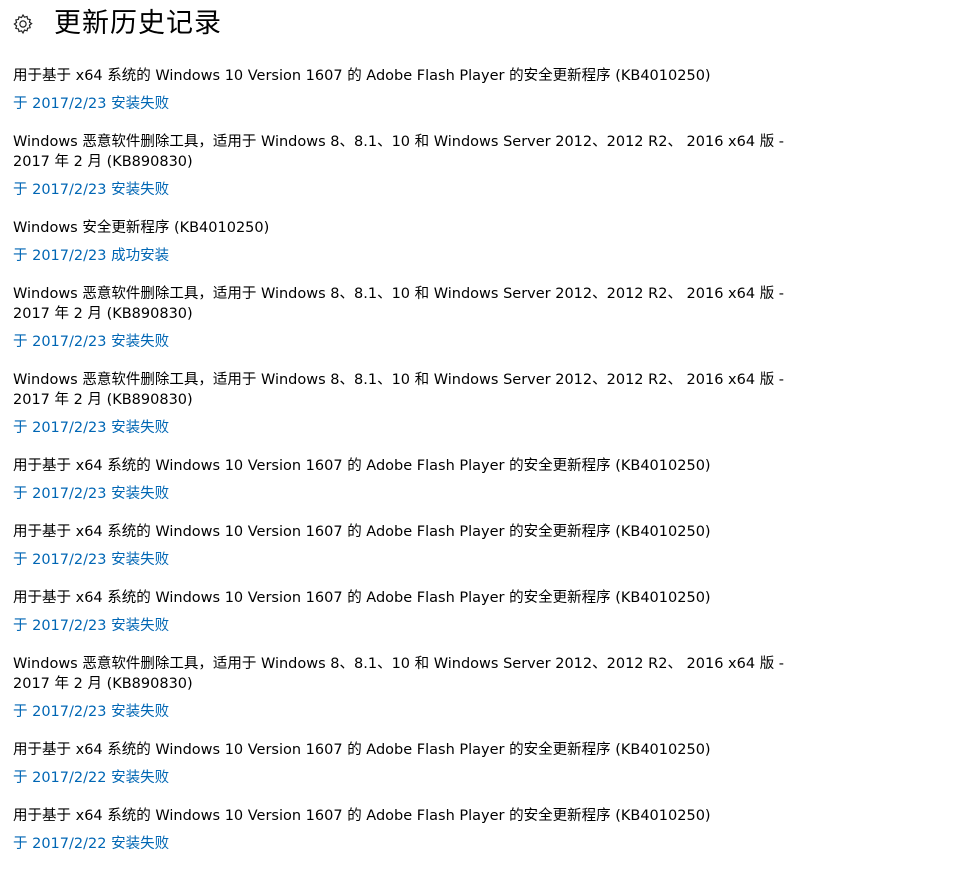  What do you see at coordinates (141, 228) in the screenshot?
I see `update-name: Windows 安全更新程序 (KB4010250)` at bounding box center [141, 228].